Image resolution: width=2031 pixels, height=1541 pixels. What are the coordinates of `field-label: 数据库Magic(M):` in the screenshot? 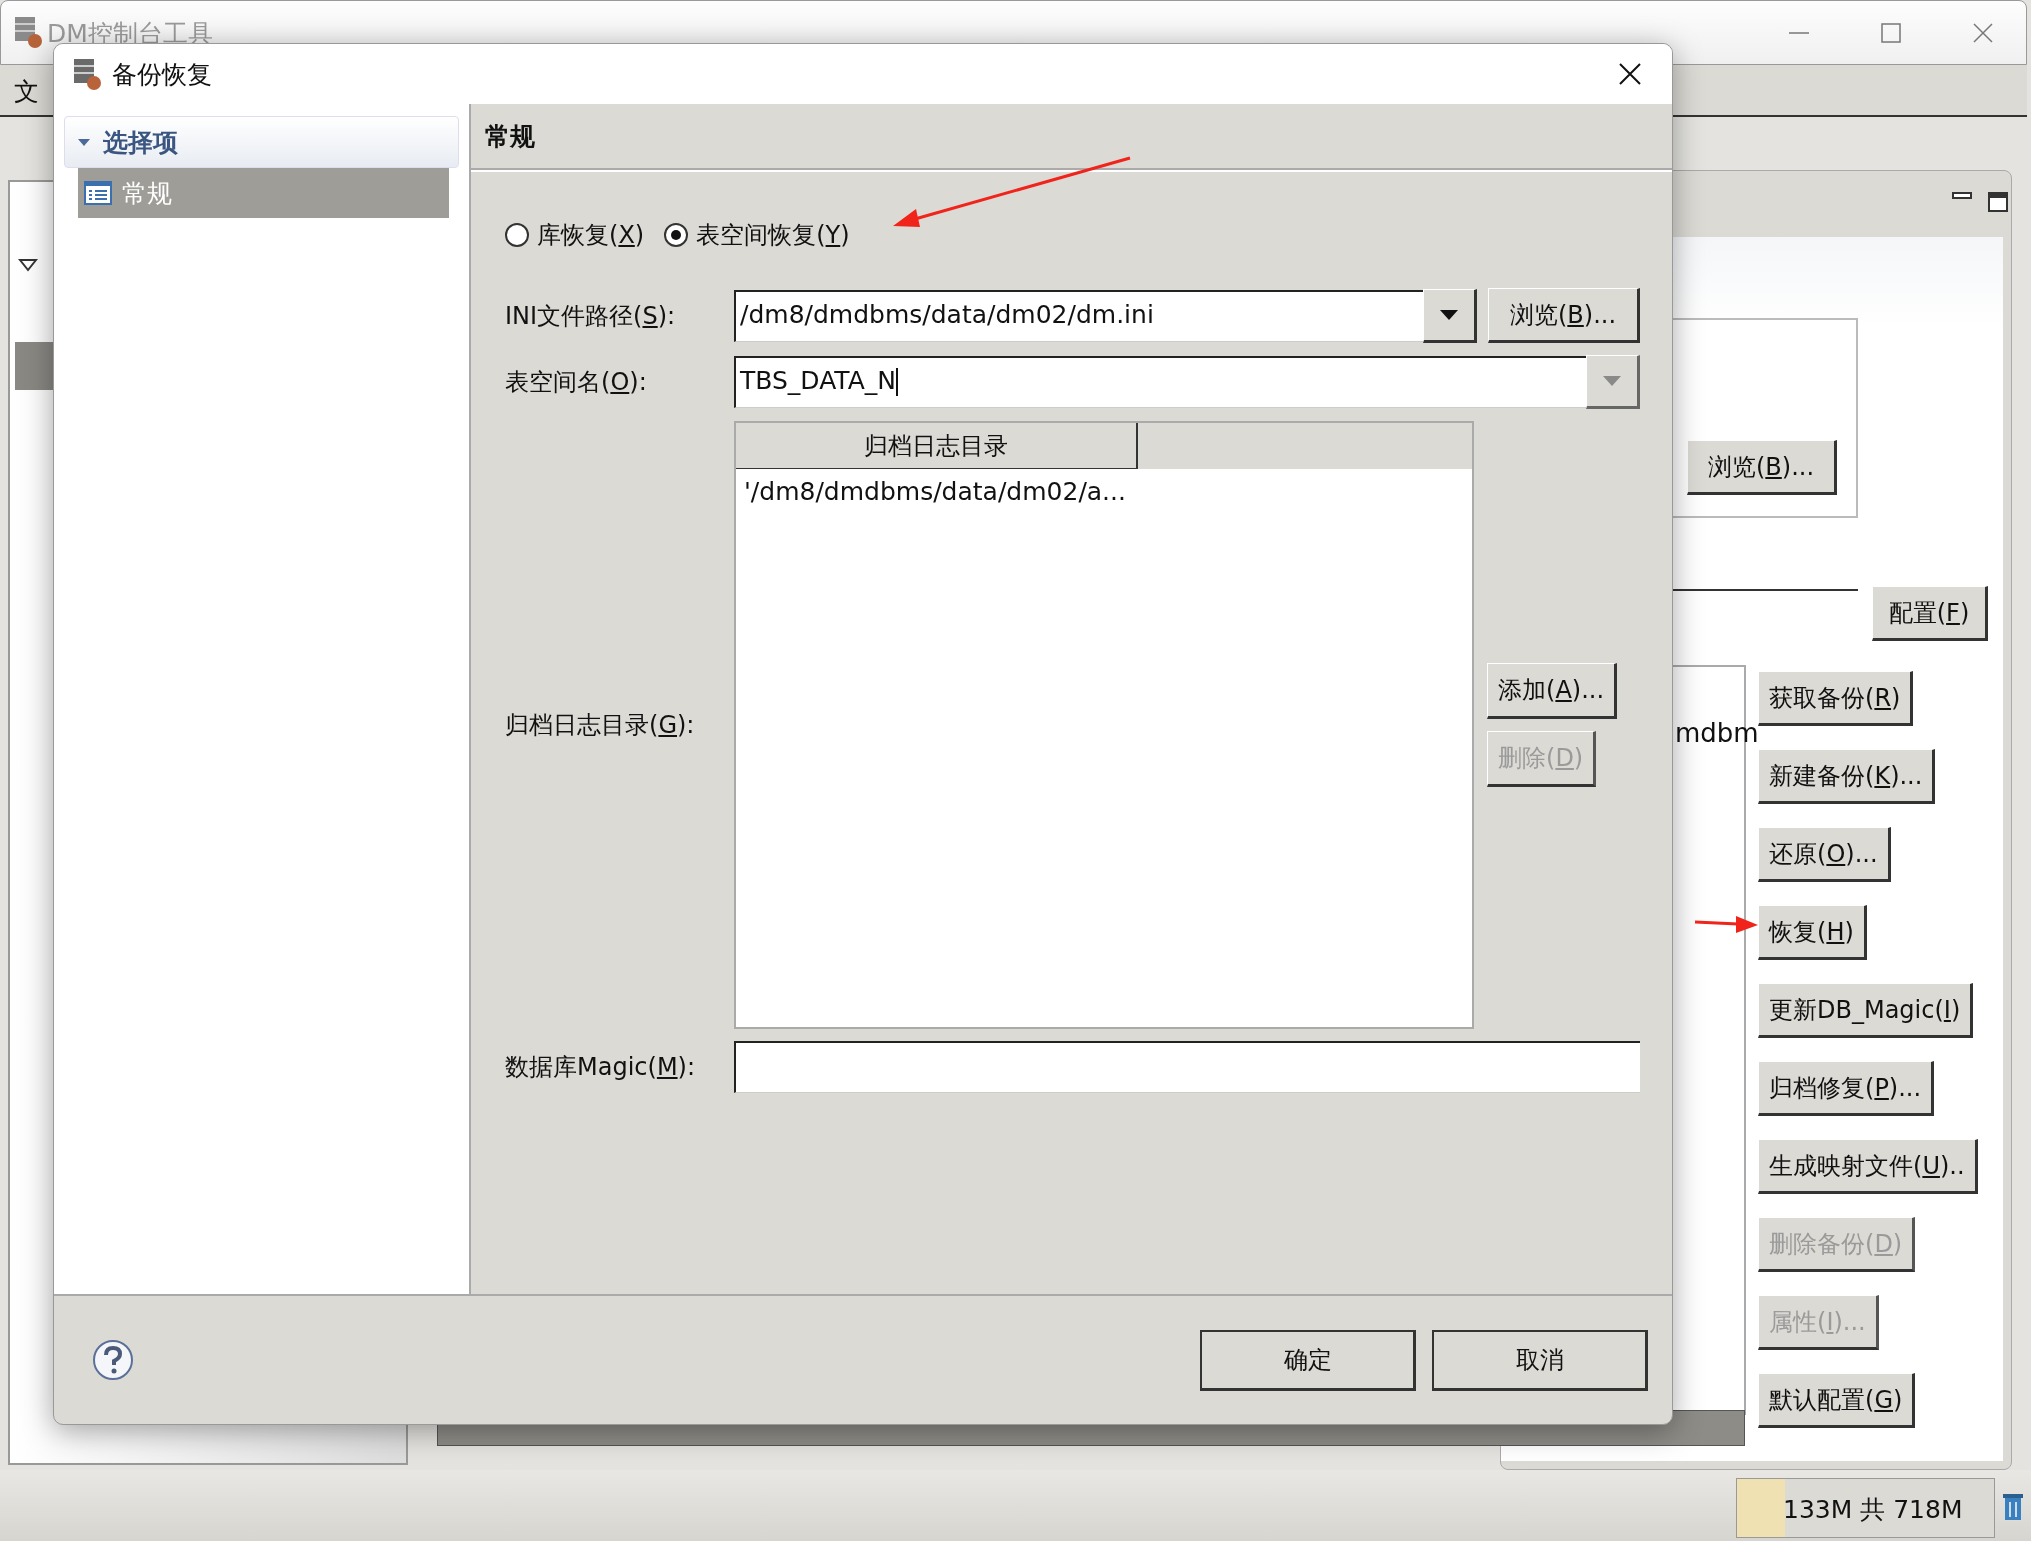 It's located at (601, 1067).